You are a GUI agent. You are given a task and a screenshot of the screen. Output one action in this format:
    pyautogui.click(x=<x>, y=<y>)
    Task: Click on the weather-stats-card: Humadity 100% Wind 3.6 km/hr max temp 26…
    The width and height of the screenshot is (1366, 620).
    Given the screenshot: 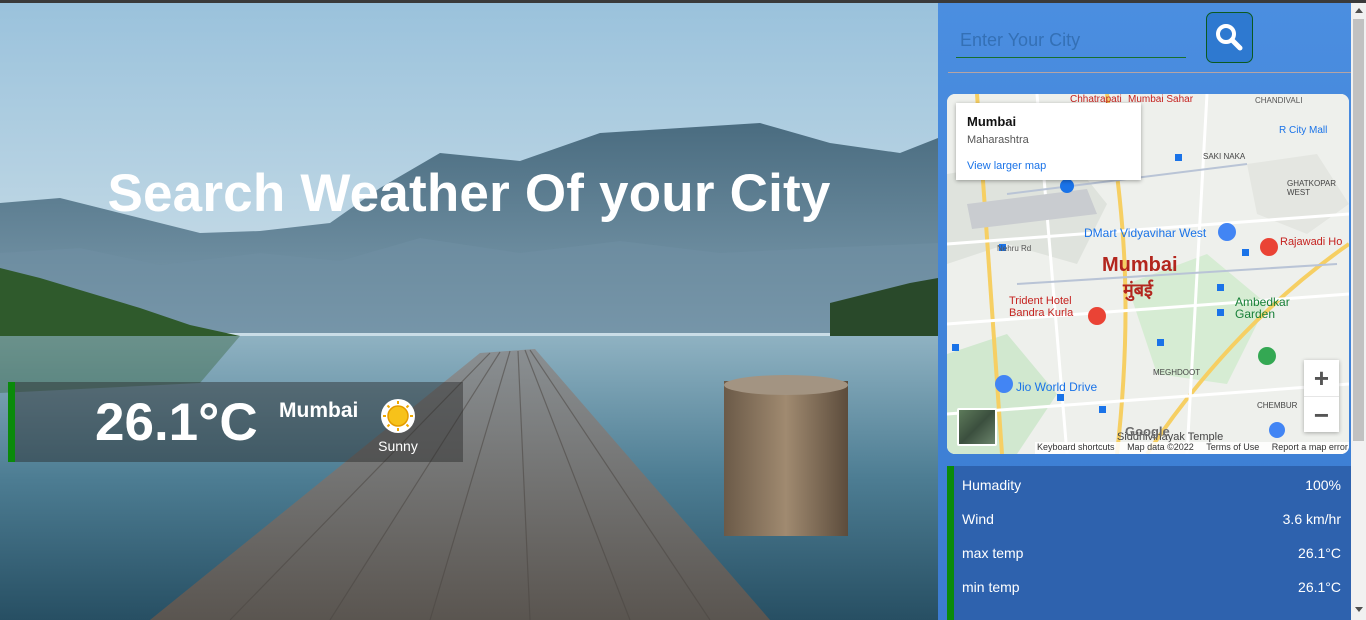 What is the action you would take?
    pyautogui.click(x=1151, y=543)
    